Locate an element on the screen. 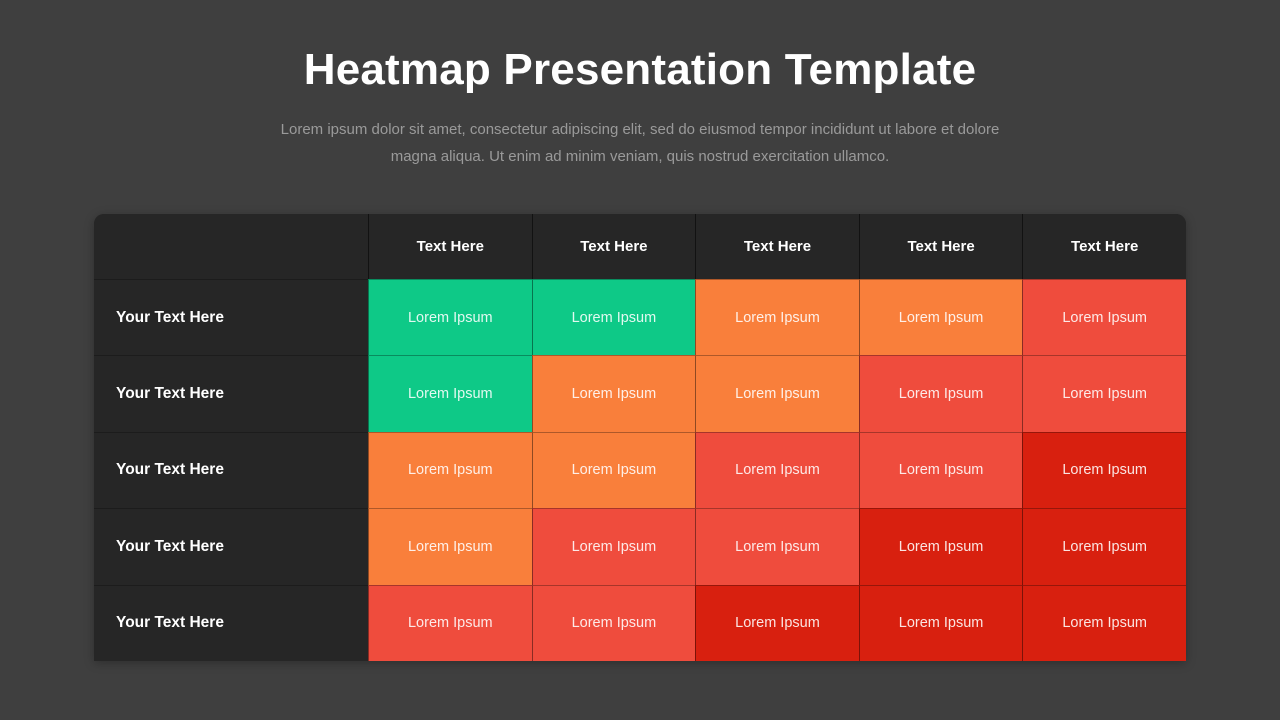 This screenshot has width=1280, height=720. page-title: Heatmap Presentation Template is located at coordinates (640, 69).